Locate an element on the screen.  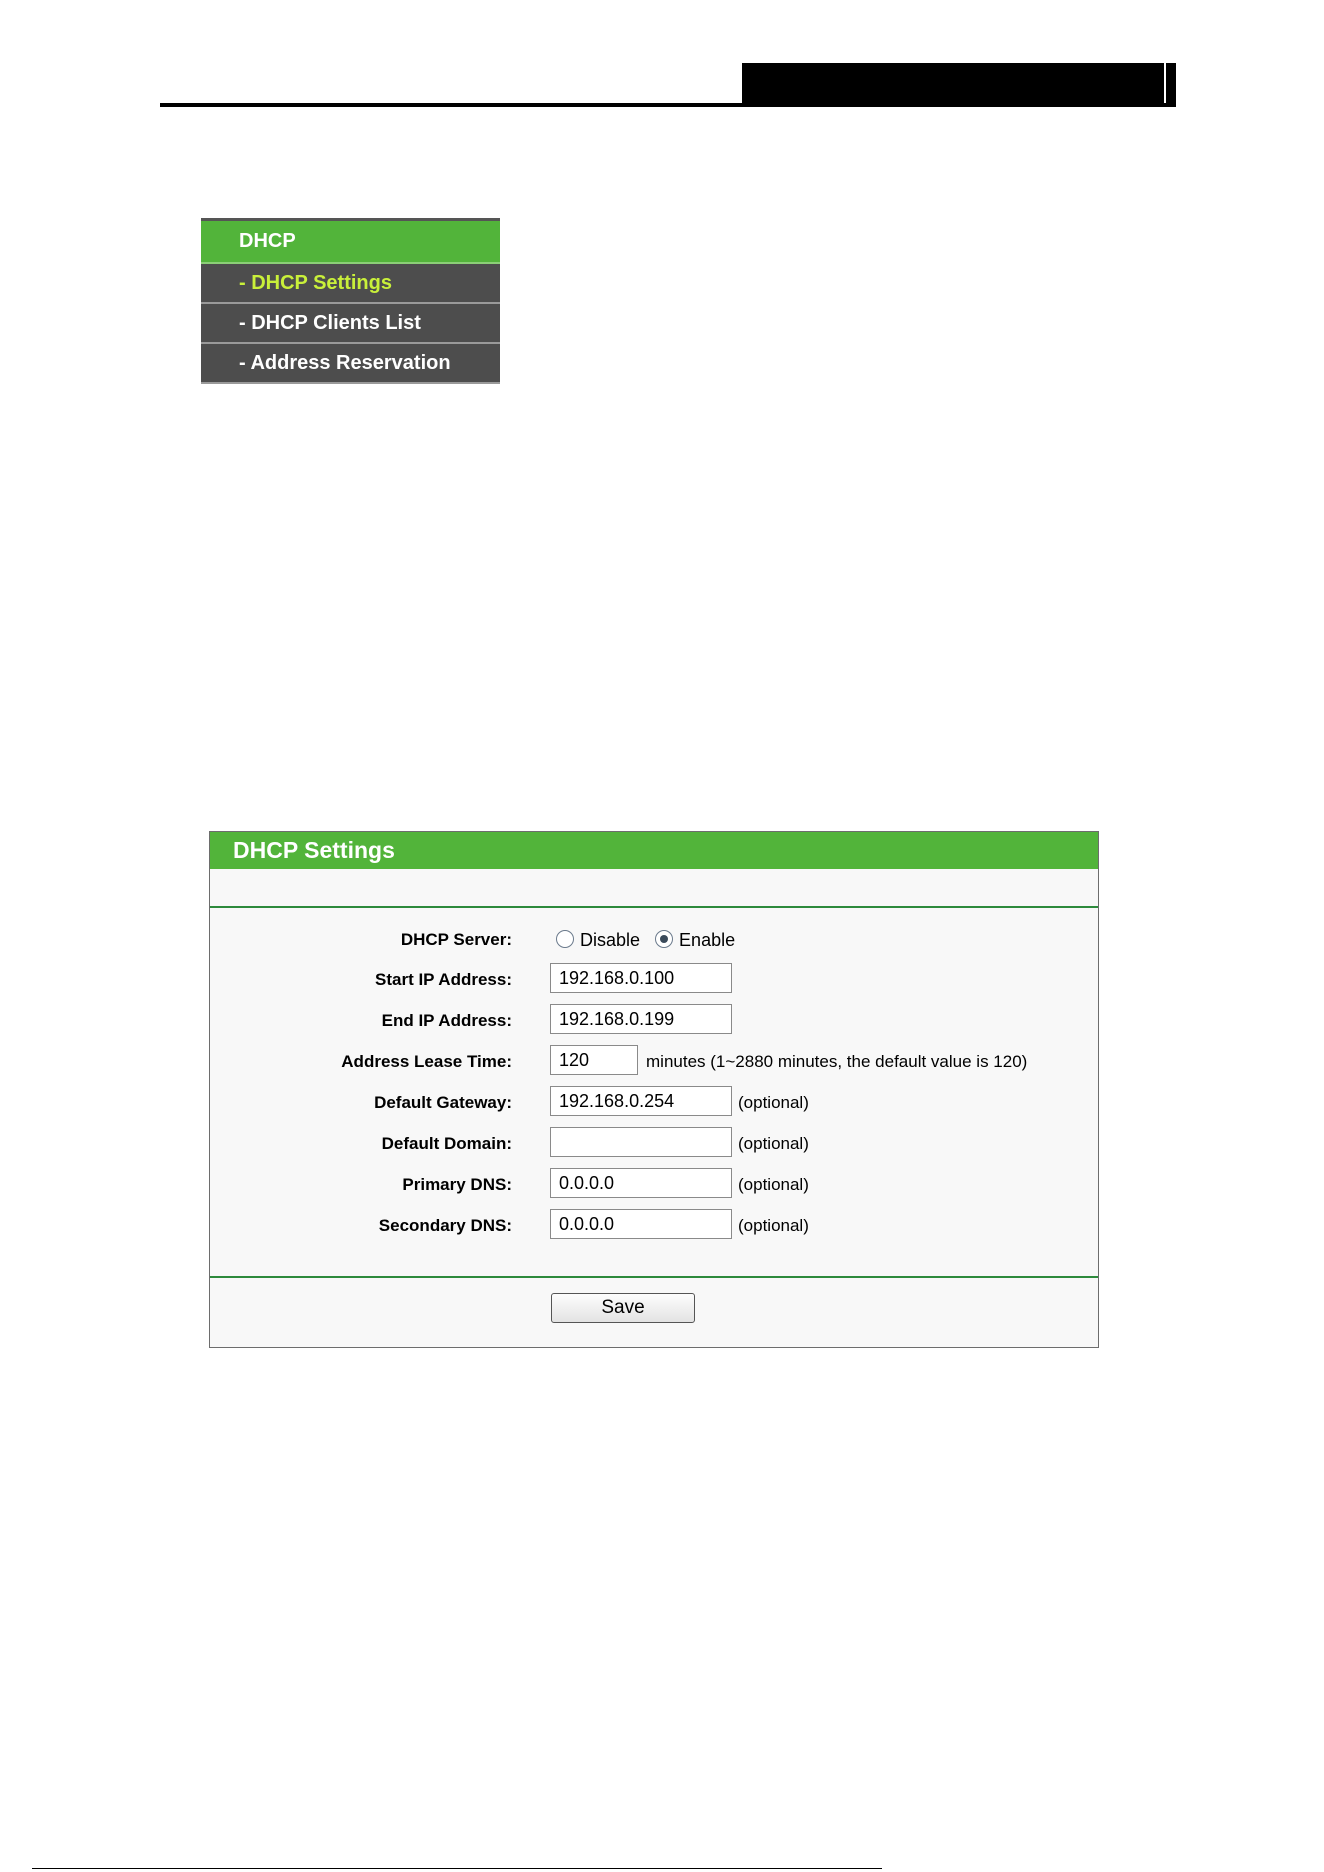
radio-disable-label: Disable is located at coordinates (610, 940).